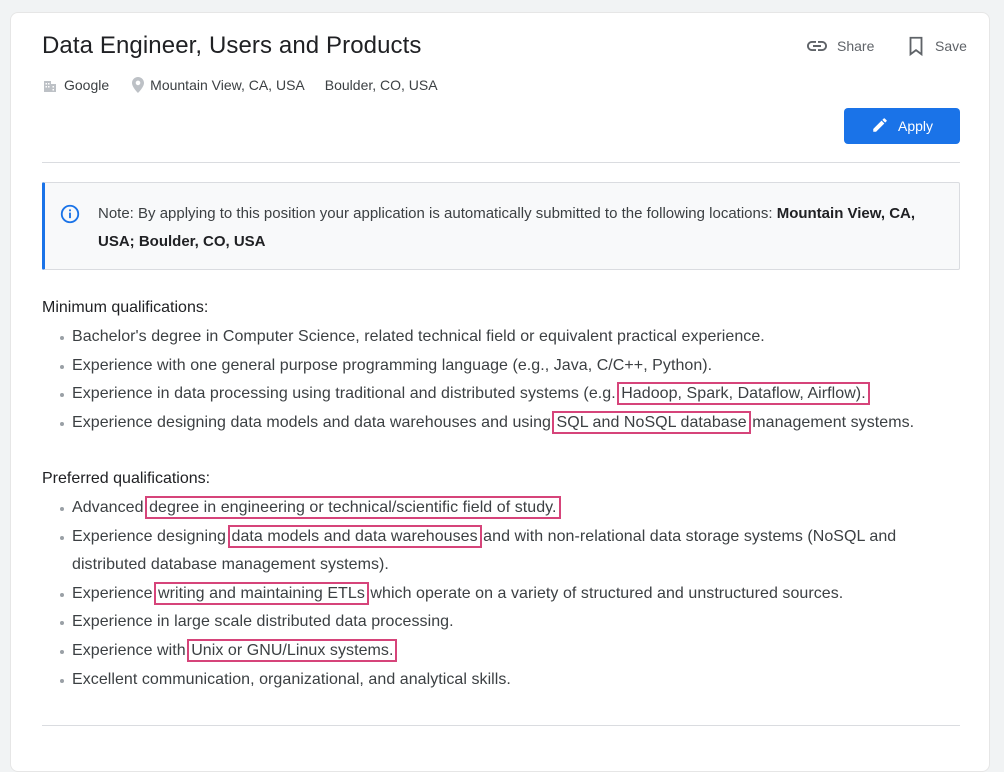  What do you see at coordinates (70, 216) in the screenshot?
I see `info-icon` at bounding box center [70, 216].